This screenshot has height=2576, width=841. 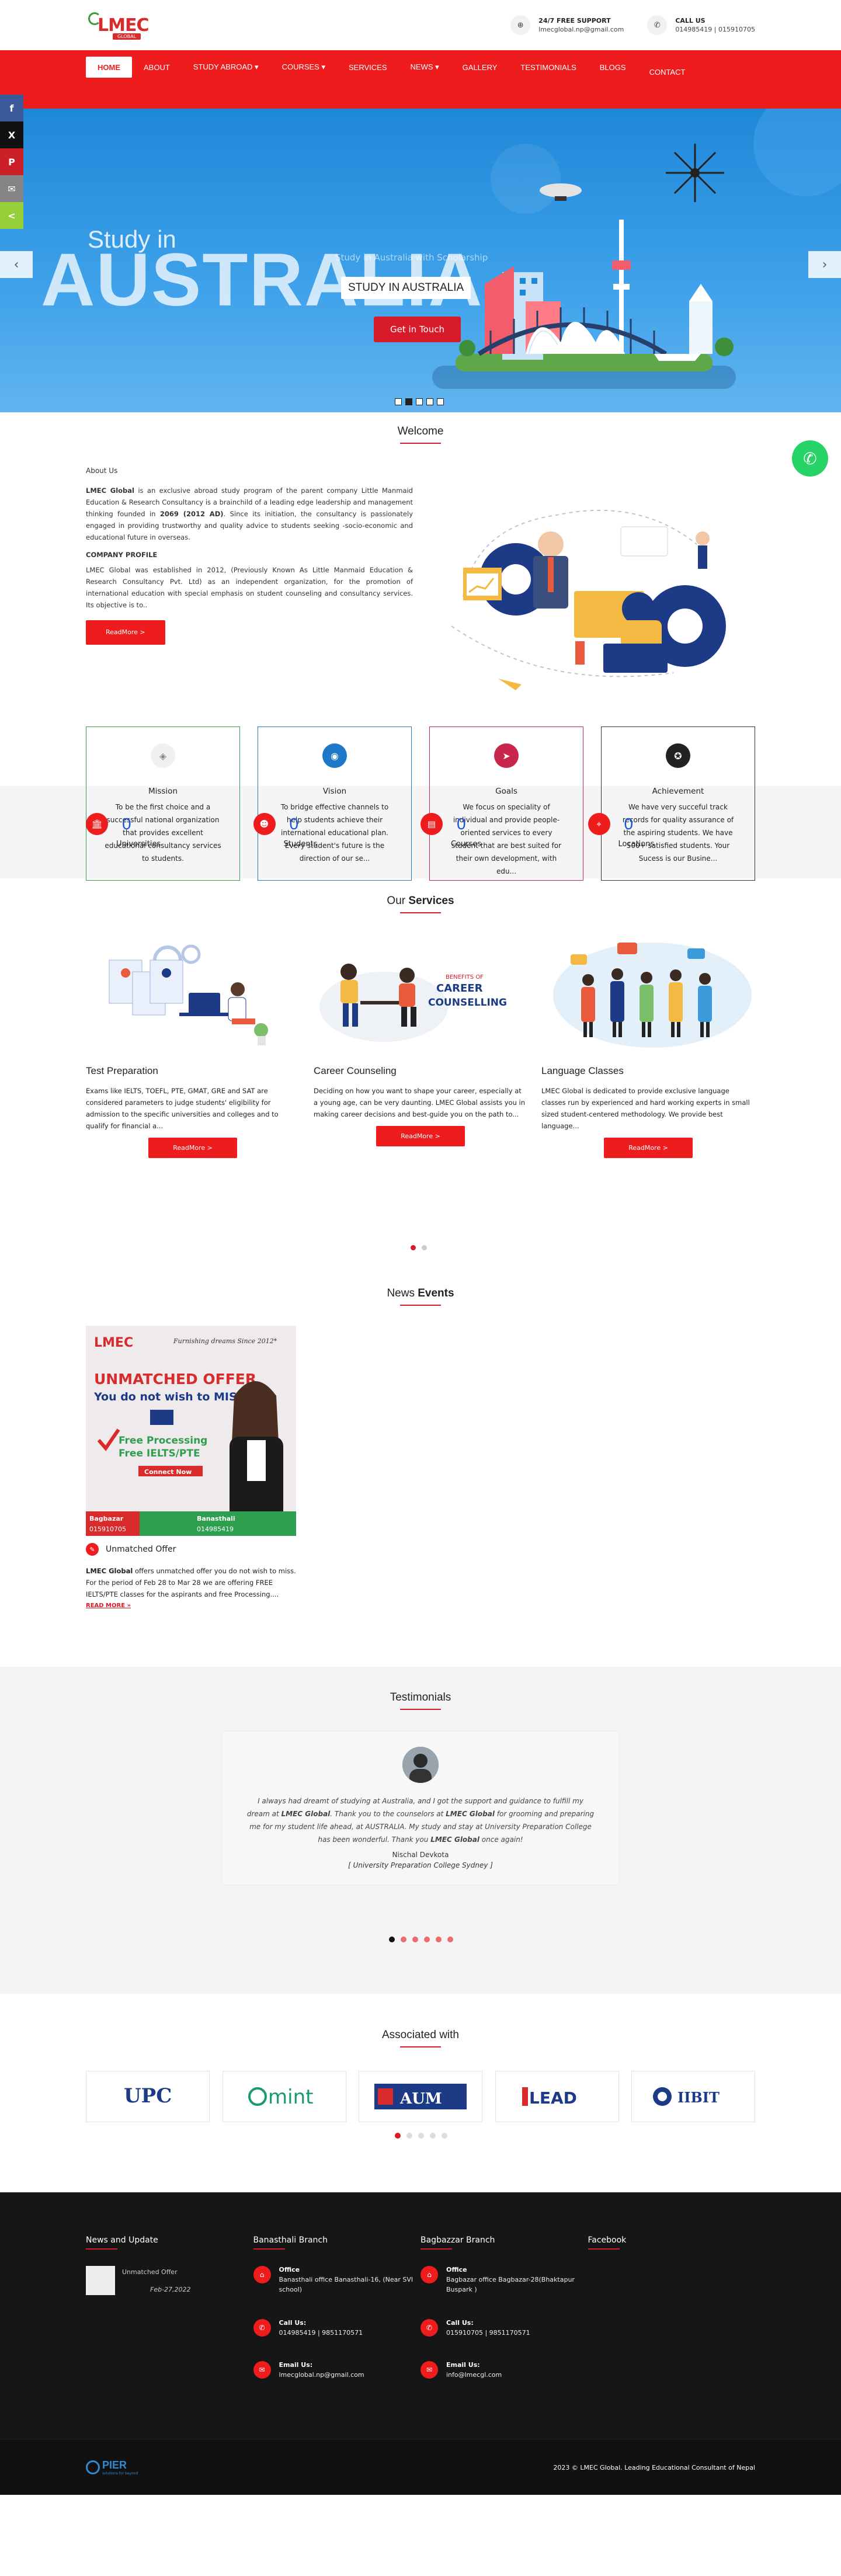 I want to click on svg-text: LMEC, so click(x=114, y=1343).